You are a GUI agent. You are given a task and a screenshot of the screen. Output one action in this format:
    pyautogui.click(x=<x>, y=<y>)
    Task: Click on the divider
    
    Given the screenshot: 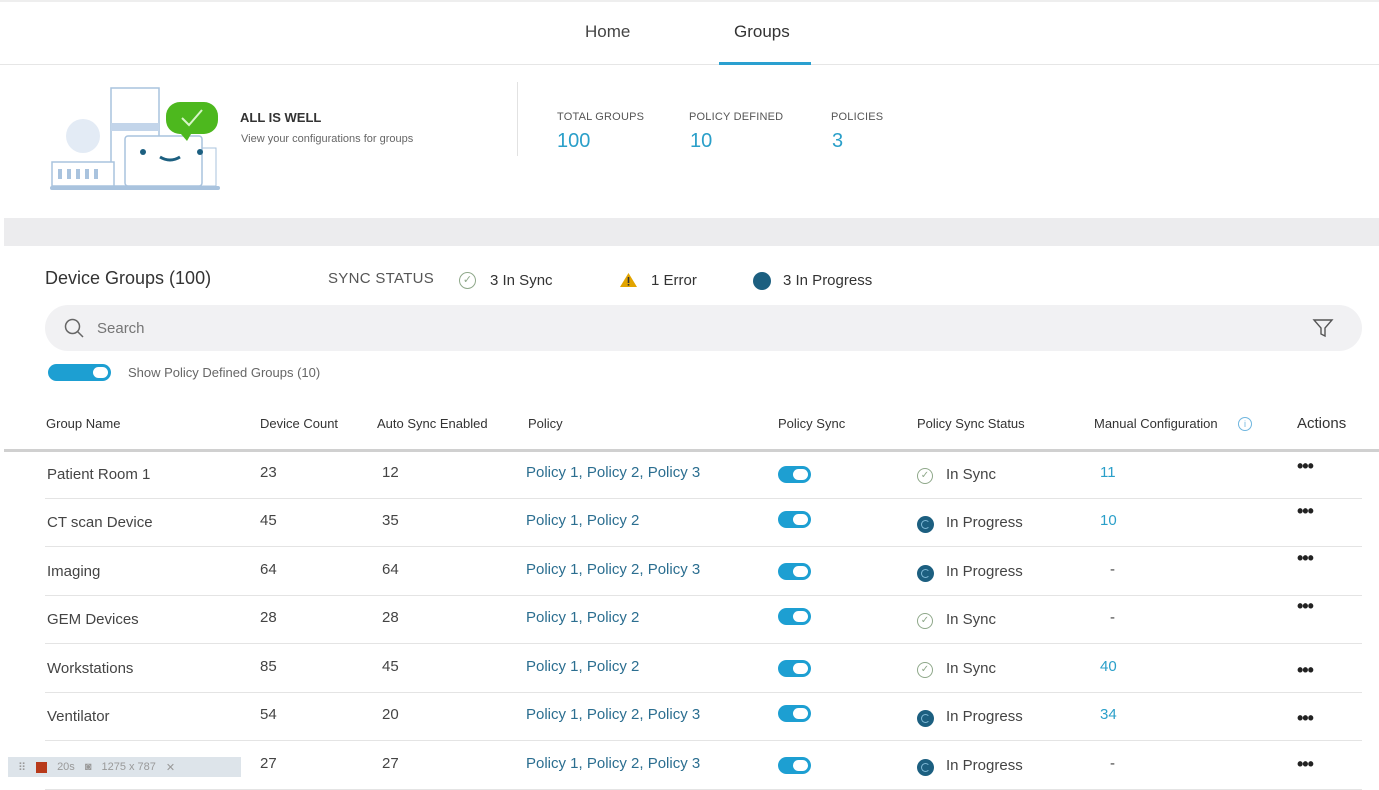 What is the action you would take?
    pyautogui.click(x=517, y=119)
    